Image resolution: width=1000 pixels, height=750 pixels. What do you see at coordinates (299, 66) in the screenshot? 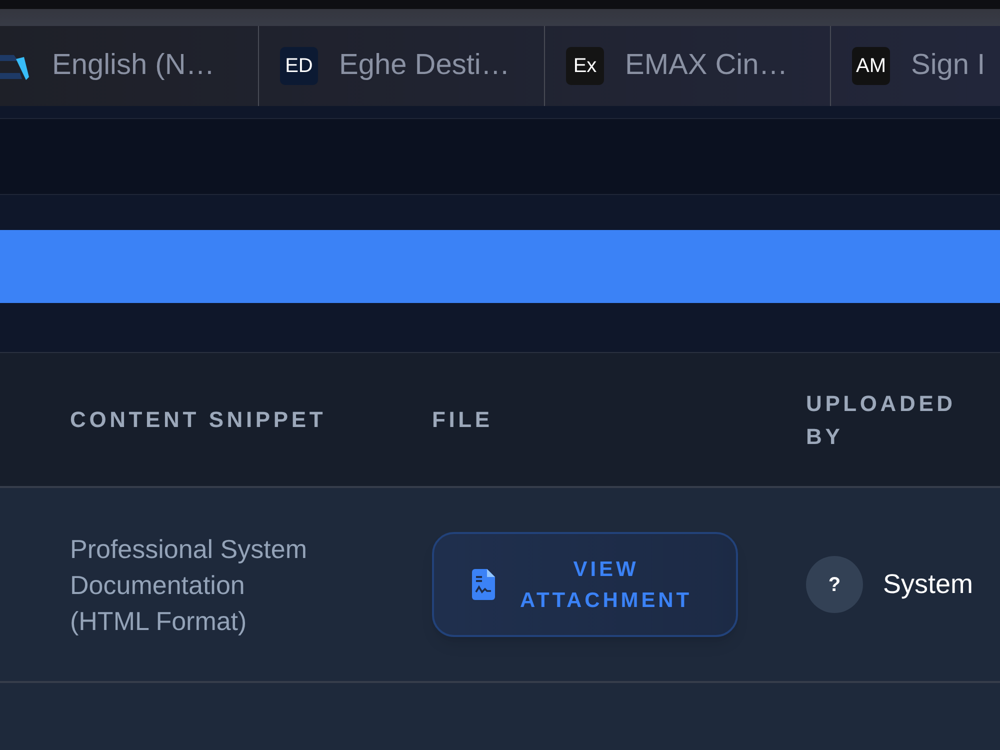
I see `site-badge: ED` at bounding box center [299, 66].